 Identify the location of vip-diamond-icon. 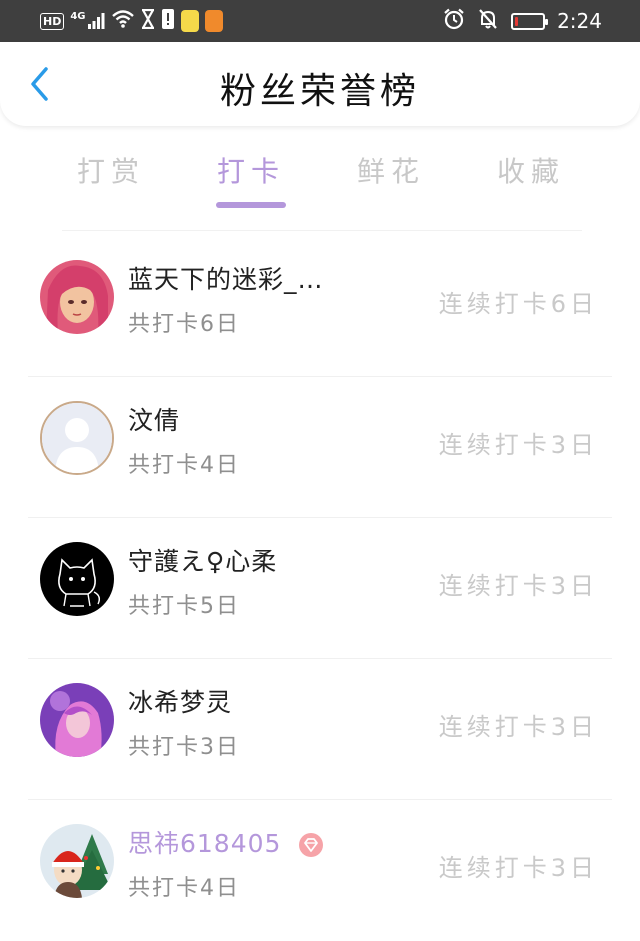
(311, 845).